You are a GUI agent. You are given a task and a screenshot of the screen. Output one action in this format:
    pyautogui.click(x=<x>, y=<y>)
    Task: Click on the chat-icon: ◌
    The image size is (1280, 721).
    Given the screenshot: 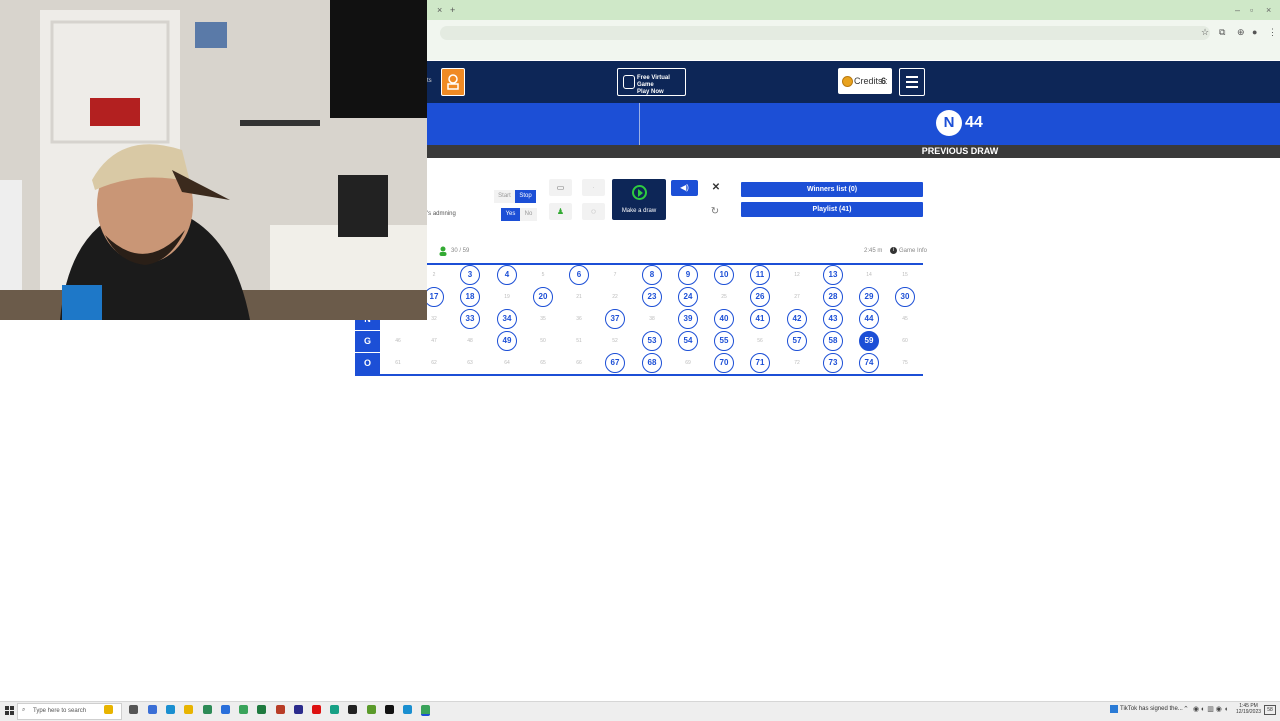 What is the action you would take?
    pyautogui.click(x=593, y=211)
    